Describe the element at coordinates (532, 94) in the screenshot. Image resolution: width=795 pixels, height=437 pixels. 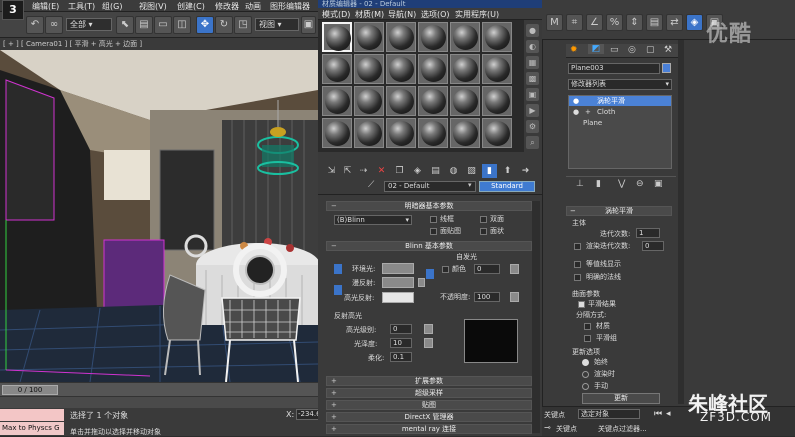
I see `video-color-check-icon: ▣` at that location.